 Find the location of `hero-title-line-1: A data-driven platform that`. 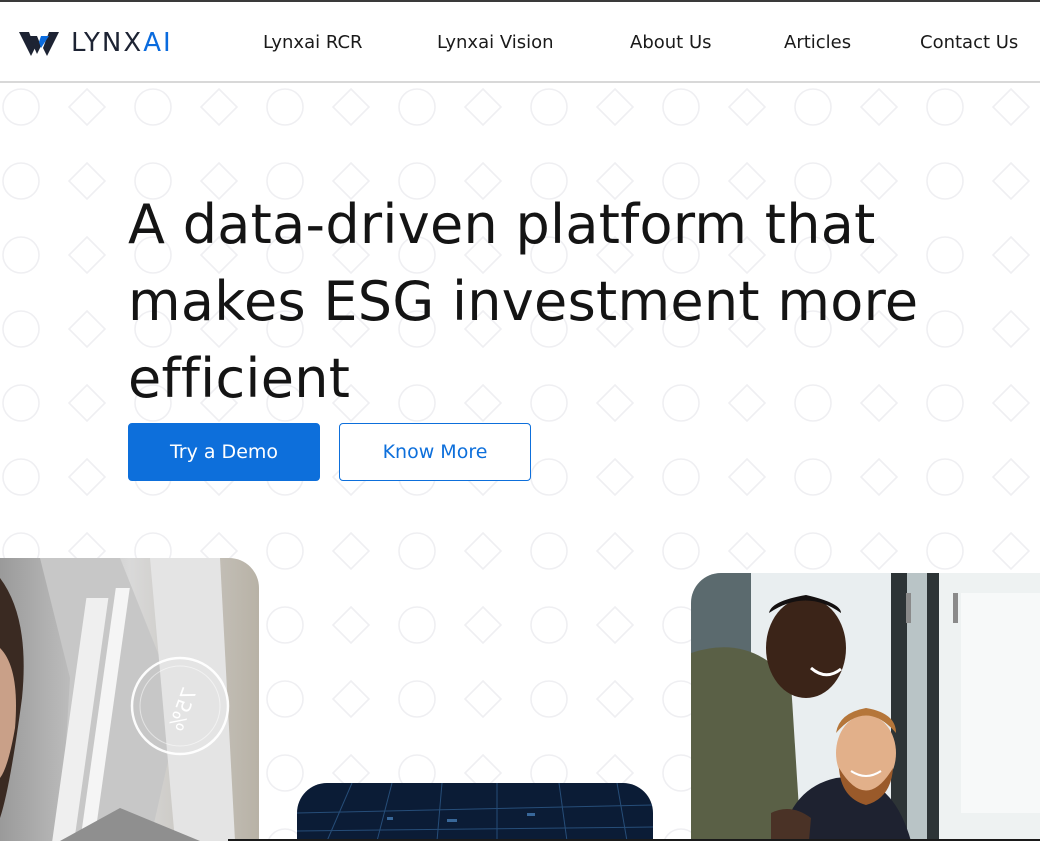

hero-title-line-1: A data-driven platform that is located at coordinates (502, 224).